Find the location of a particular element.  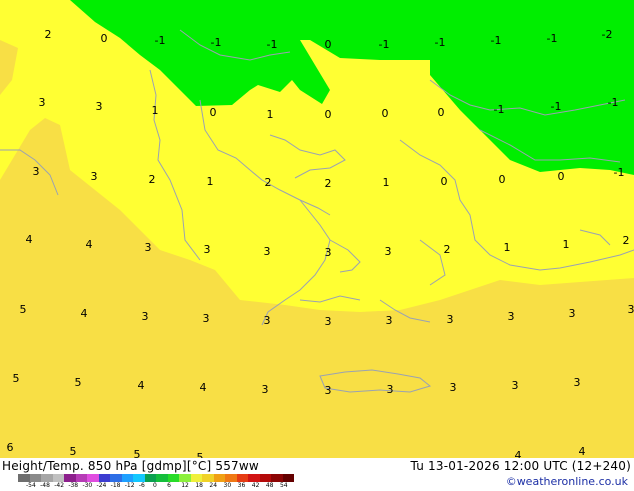

colorbar is located at coordinates (156, 478).